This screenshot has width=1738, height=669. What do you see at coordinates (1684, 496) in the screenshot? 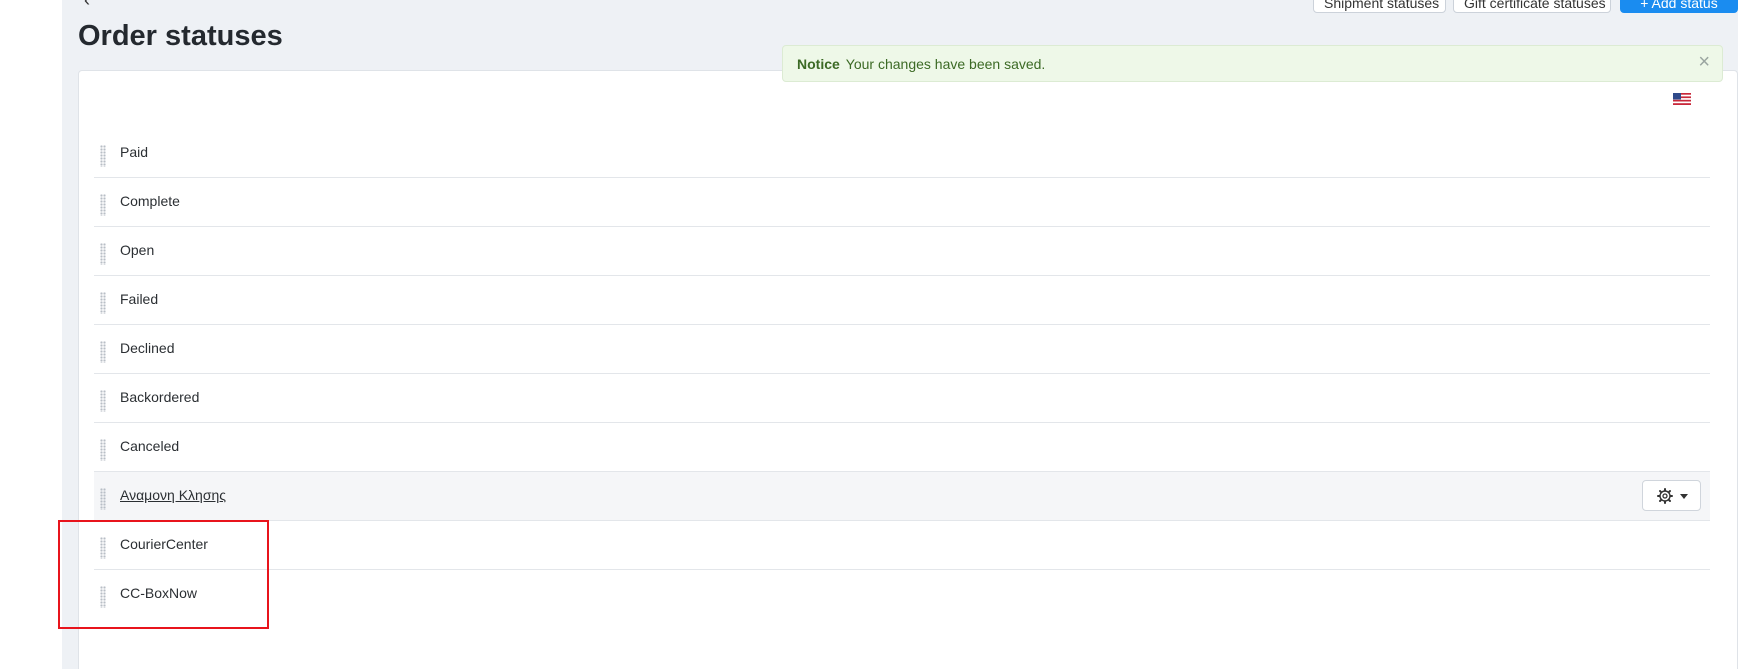
I see `chevron-down-icon` at bounding box center [1684, 496].